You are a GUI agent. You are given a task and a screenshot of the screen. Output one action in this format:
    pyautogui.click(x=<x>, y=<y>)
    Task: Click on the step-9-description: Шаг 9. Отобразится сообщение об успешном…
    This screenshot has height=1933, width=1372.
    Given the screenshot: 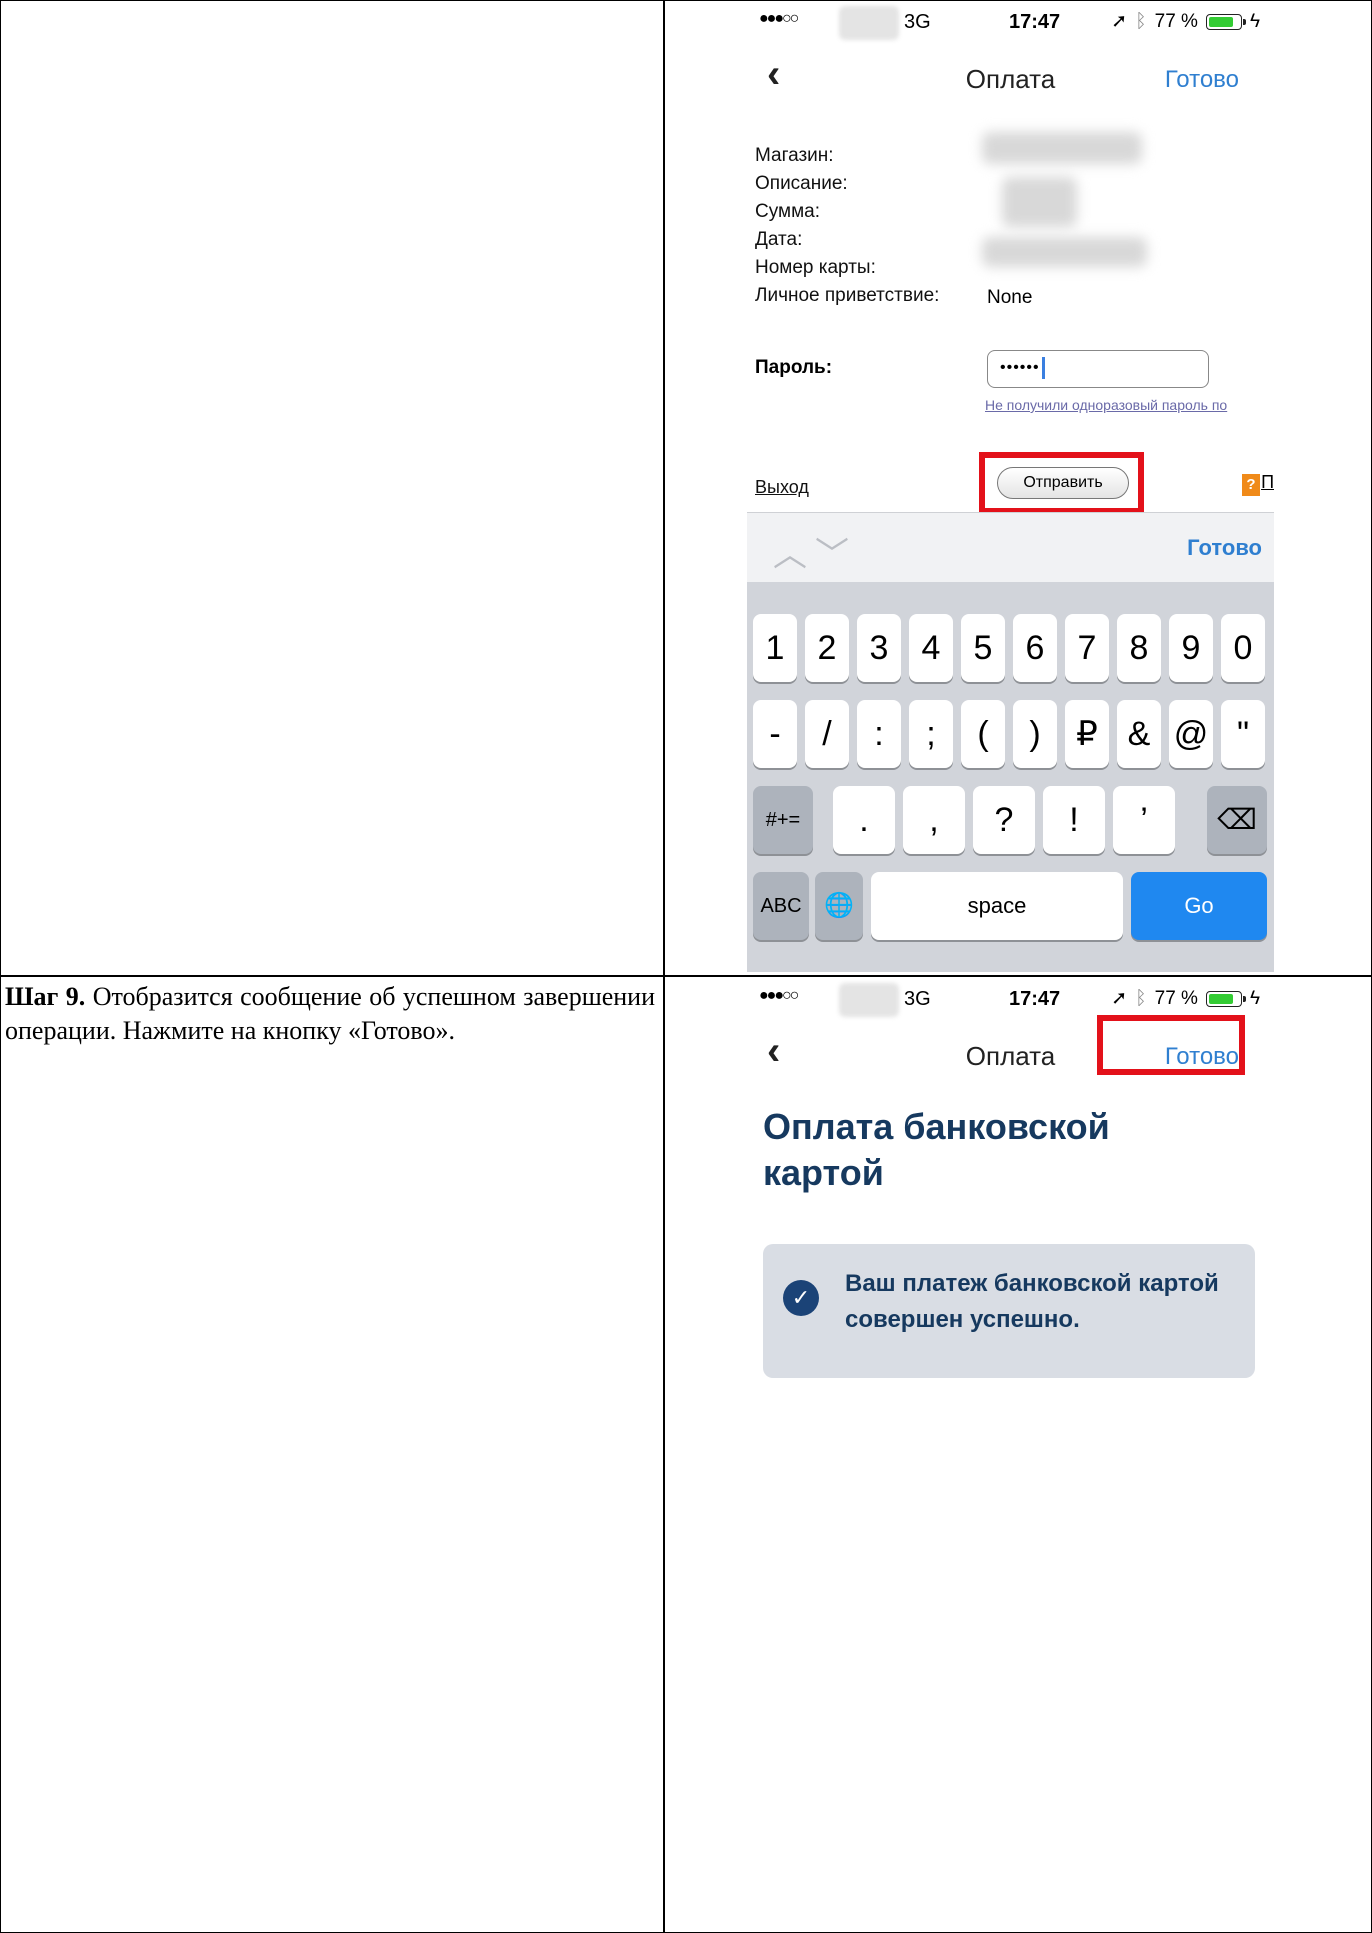 What is the action you would take?
    pyautogui.click(x=330, y=1014)
    